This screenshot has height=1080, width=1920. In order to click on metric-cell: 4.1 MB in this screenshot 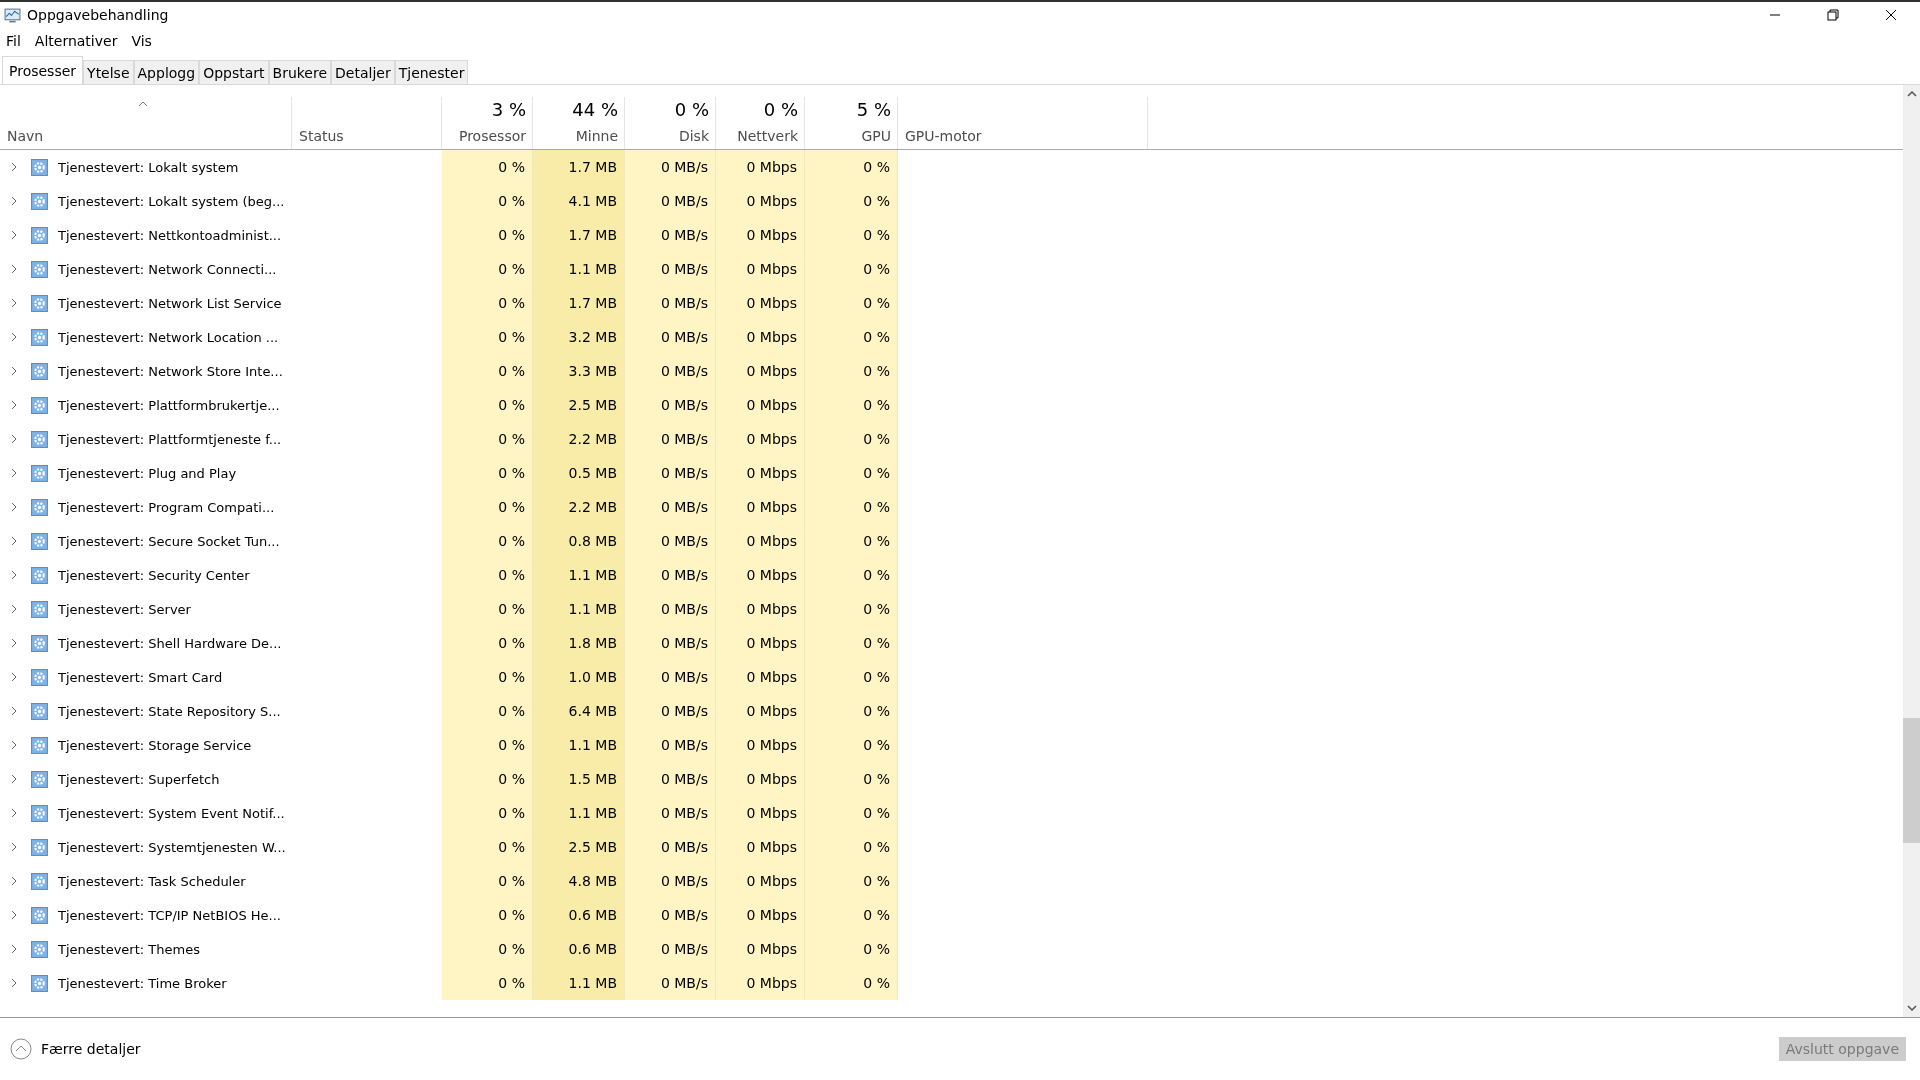, I will do `click(579, 201)`.